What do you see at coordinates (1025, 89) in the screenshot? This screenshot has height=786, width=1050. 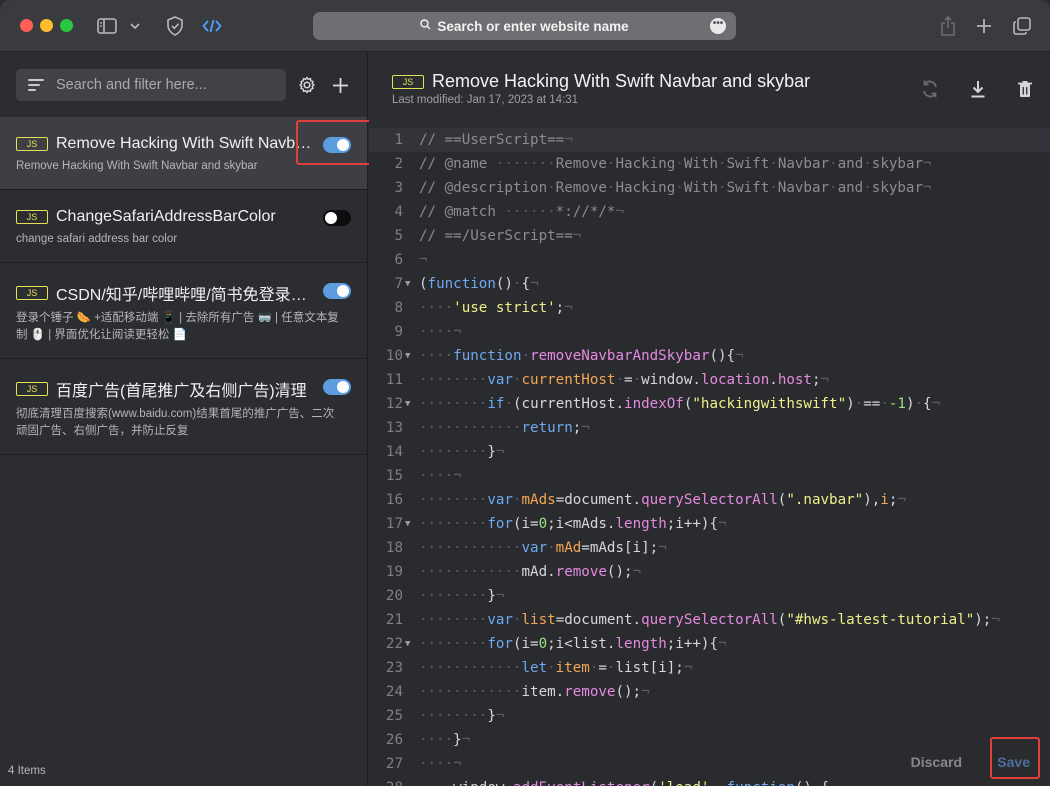 I see `trash-icon` at bounding box center [1025, 89].